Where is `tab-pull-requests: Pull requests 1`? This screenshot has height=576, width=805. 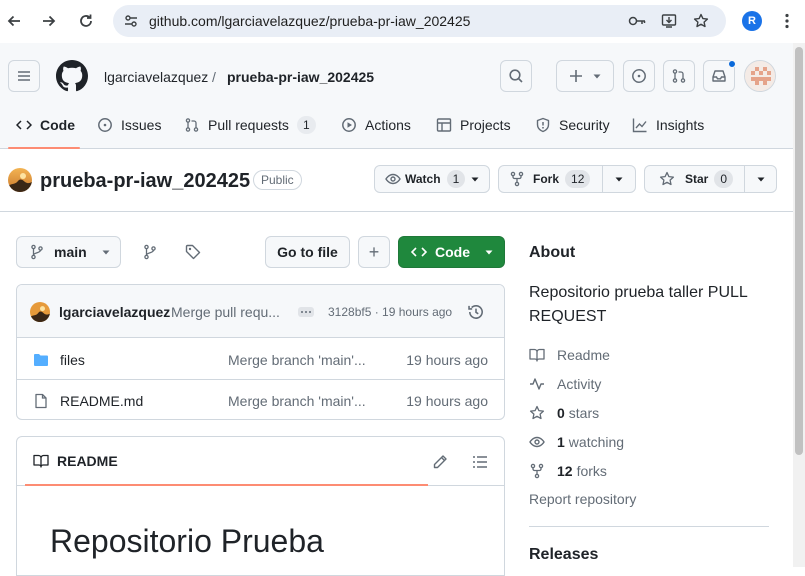 tab-pull-requests: Pull requests 1 is located at coordinates (250, 125).